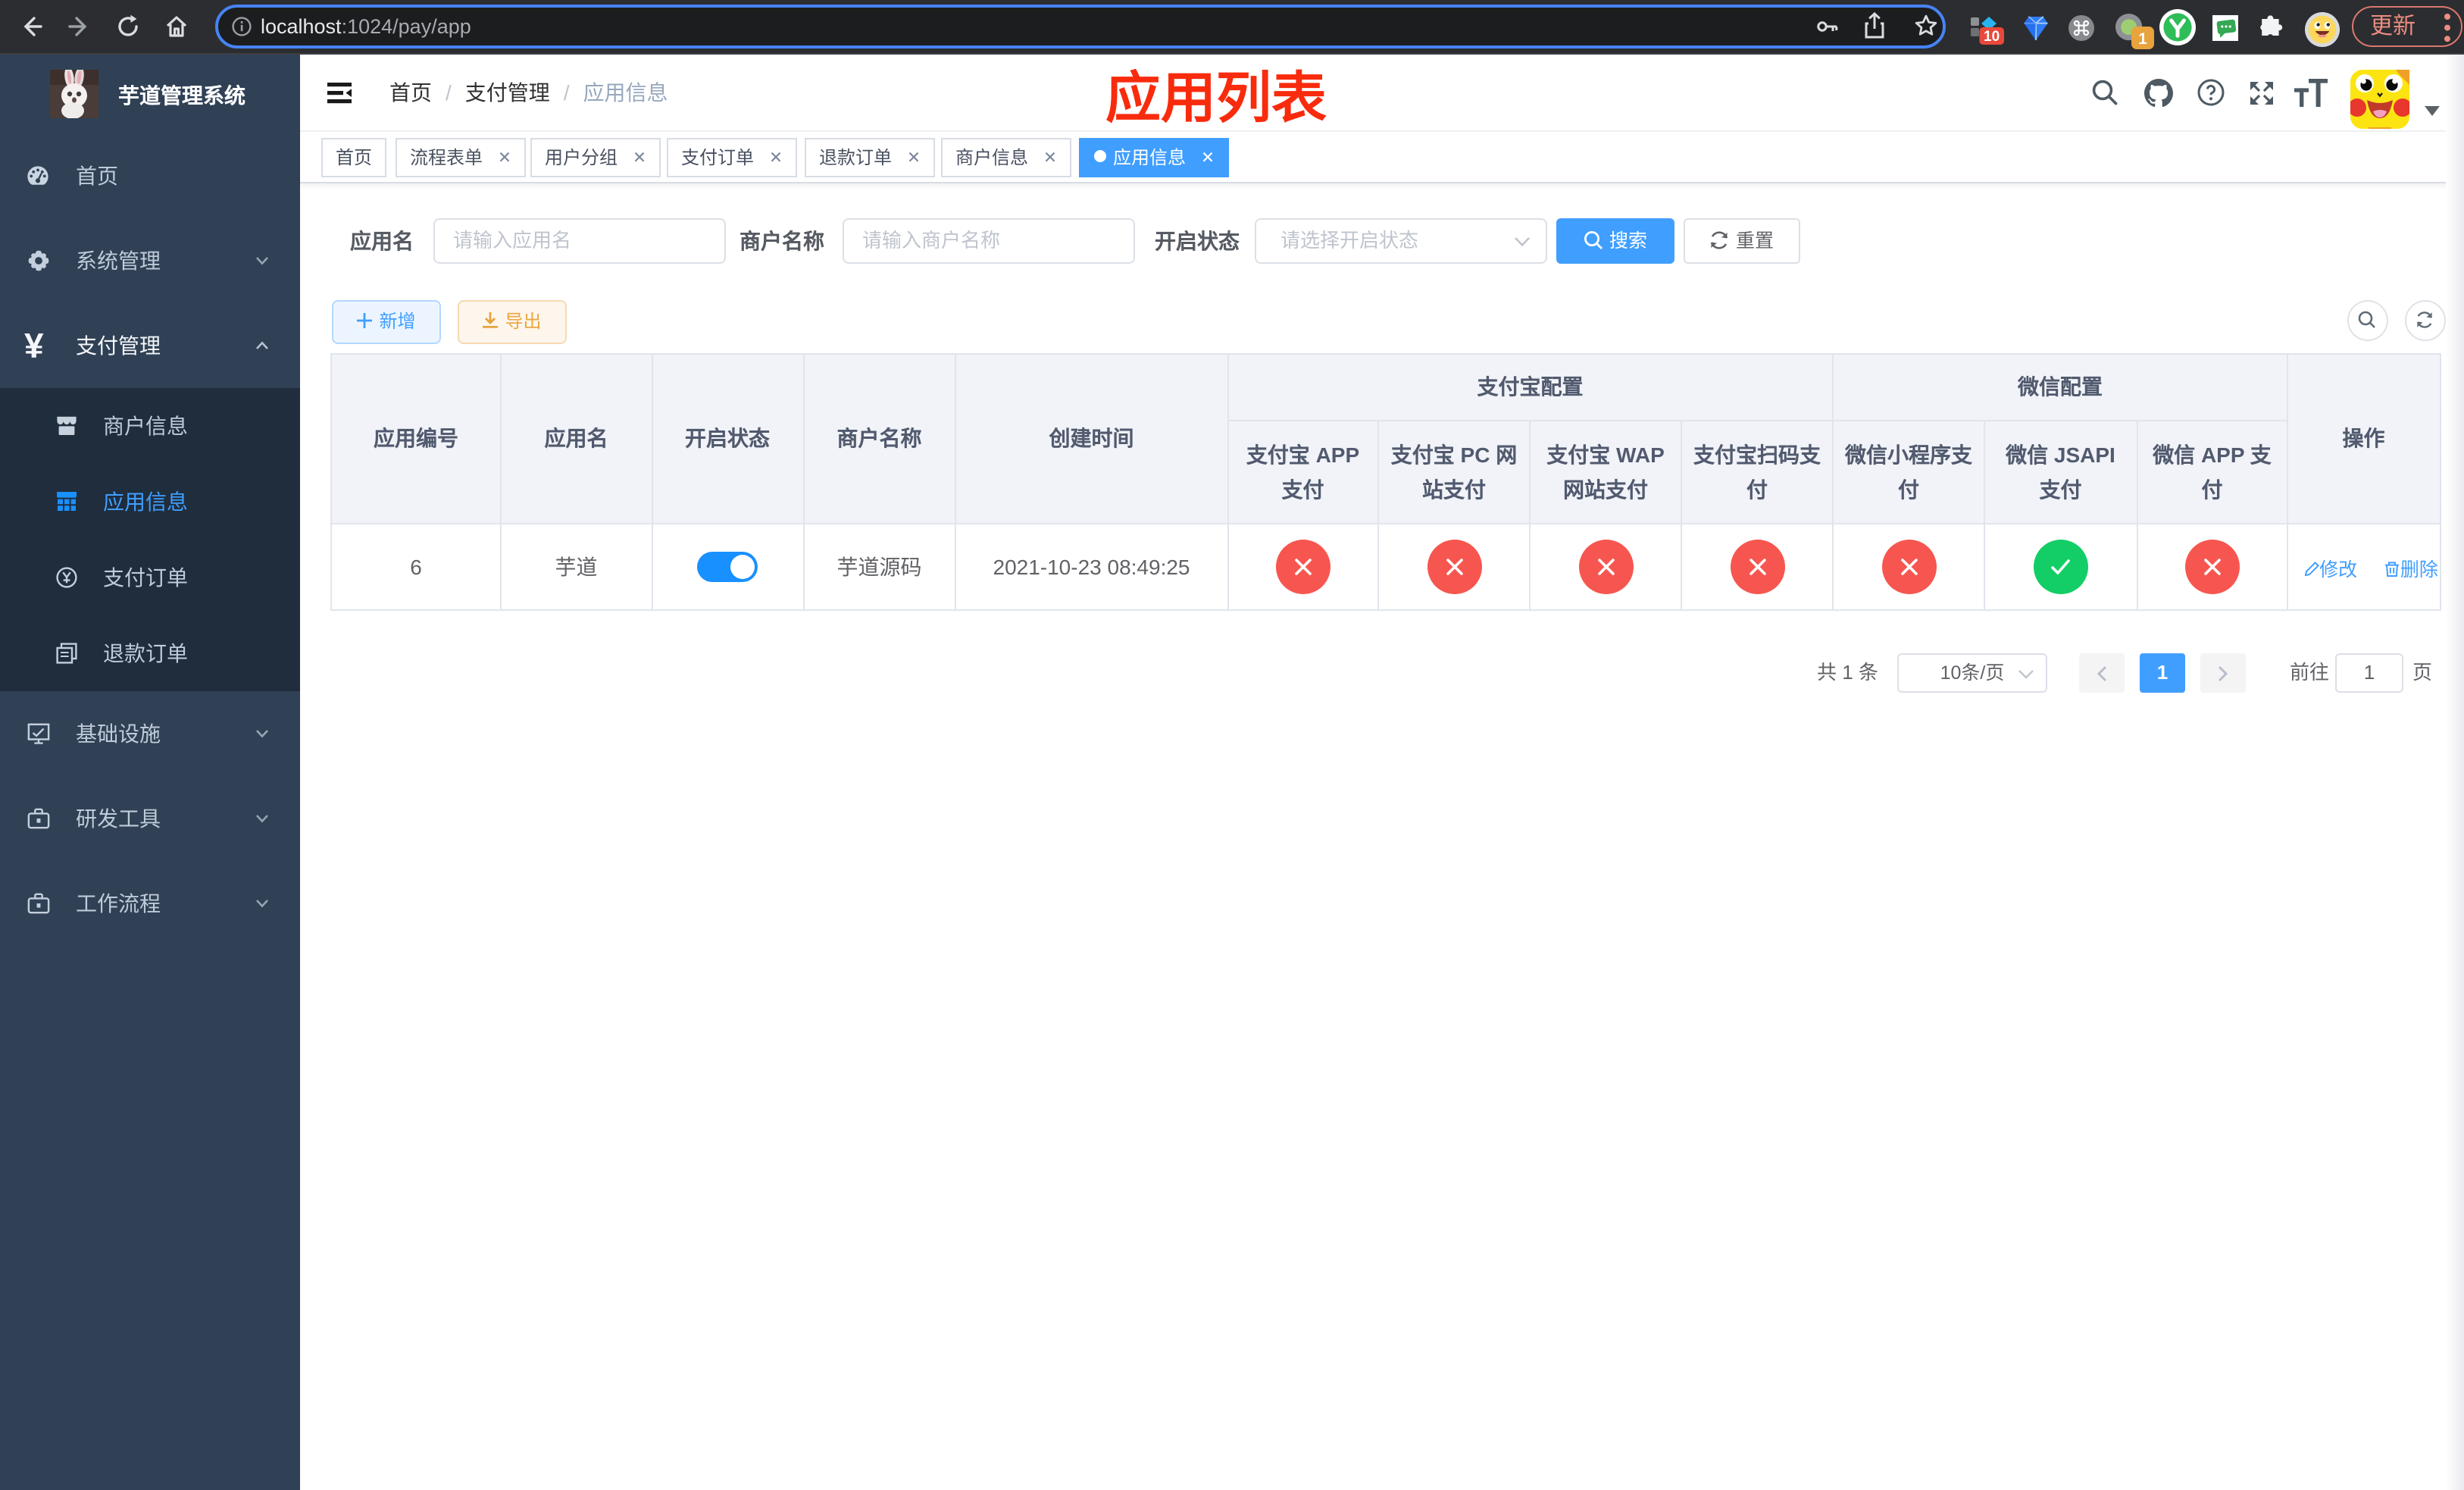 The image size is (2464, 1490). What do you see at coordinates (1992, 37) in the screenshot?
I see `svg-text: 10` at bounding box center [1992, 37].